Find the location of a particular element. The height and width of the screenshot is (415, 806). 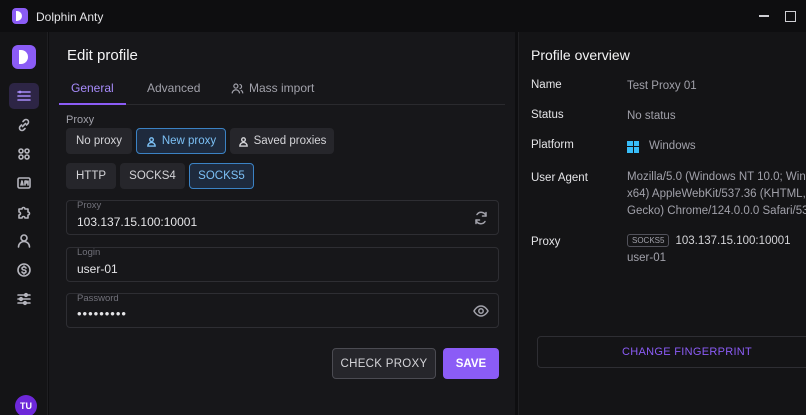

link-icon is located at coordinates (24, 125).